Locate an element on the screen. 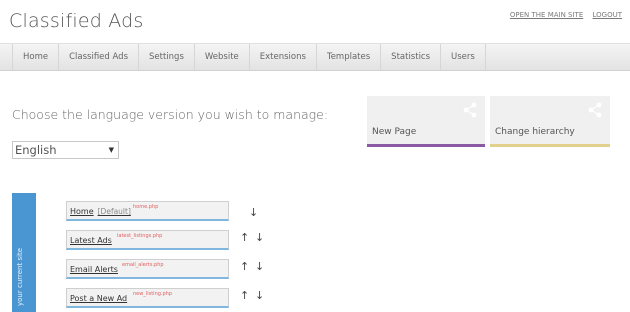  language-select: English ▼ is located at coordinates (65, 150).